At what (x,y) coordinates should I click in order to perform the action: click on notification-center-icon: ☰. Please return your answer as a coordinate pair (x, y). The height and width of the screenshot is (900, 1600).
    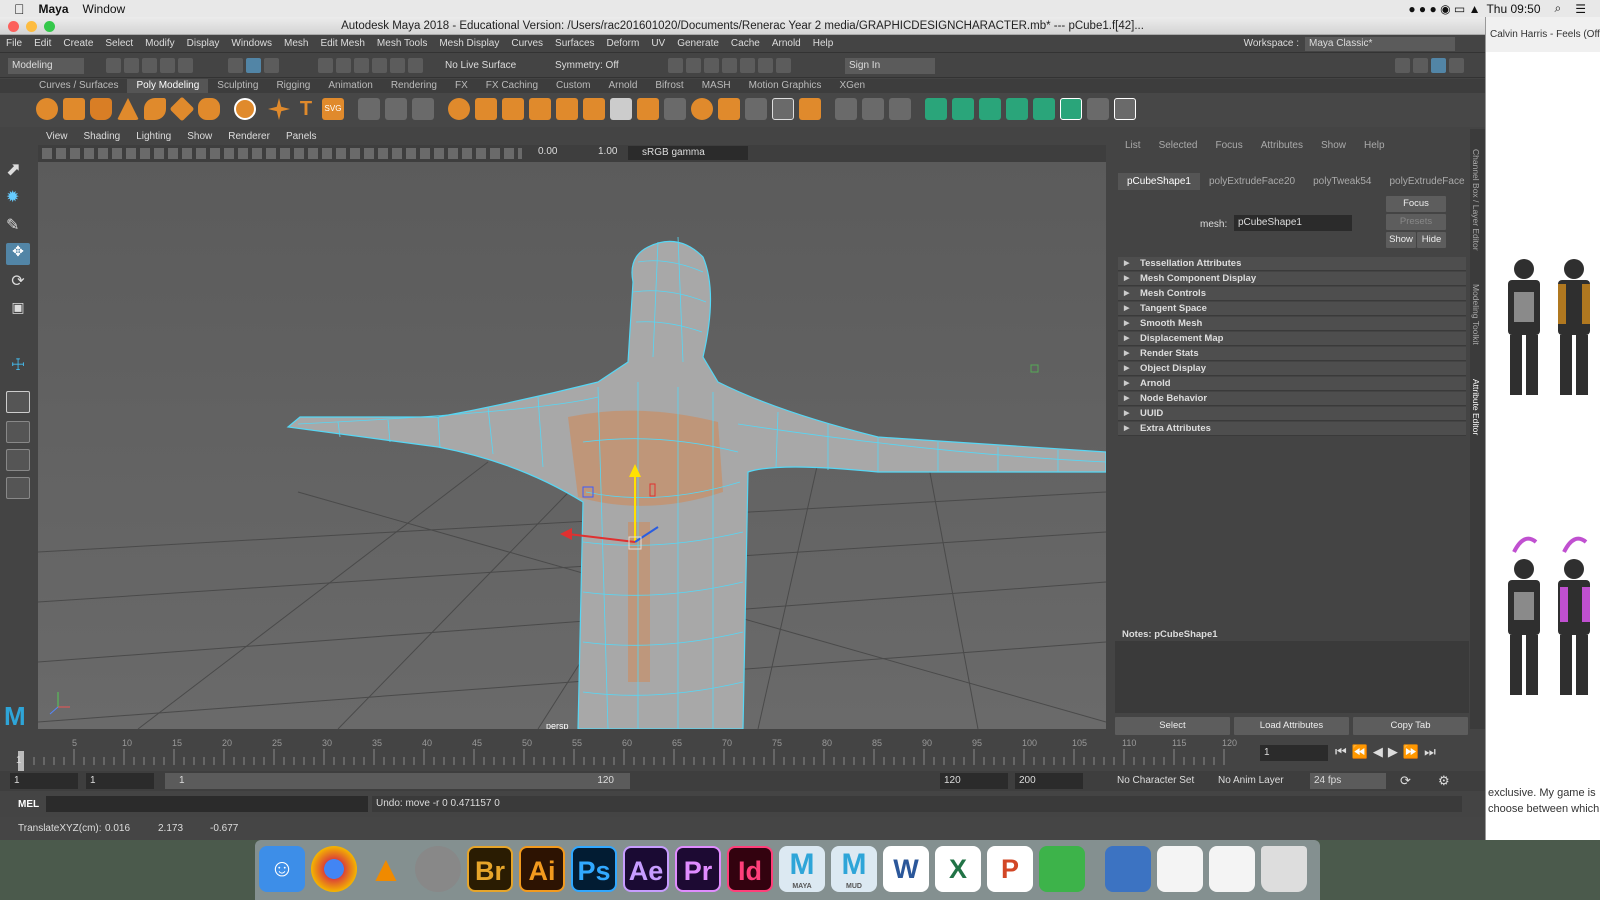
    Looking at the image, I should click on (1580, 9).